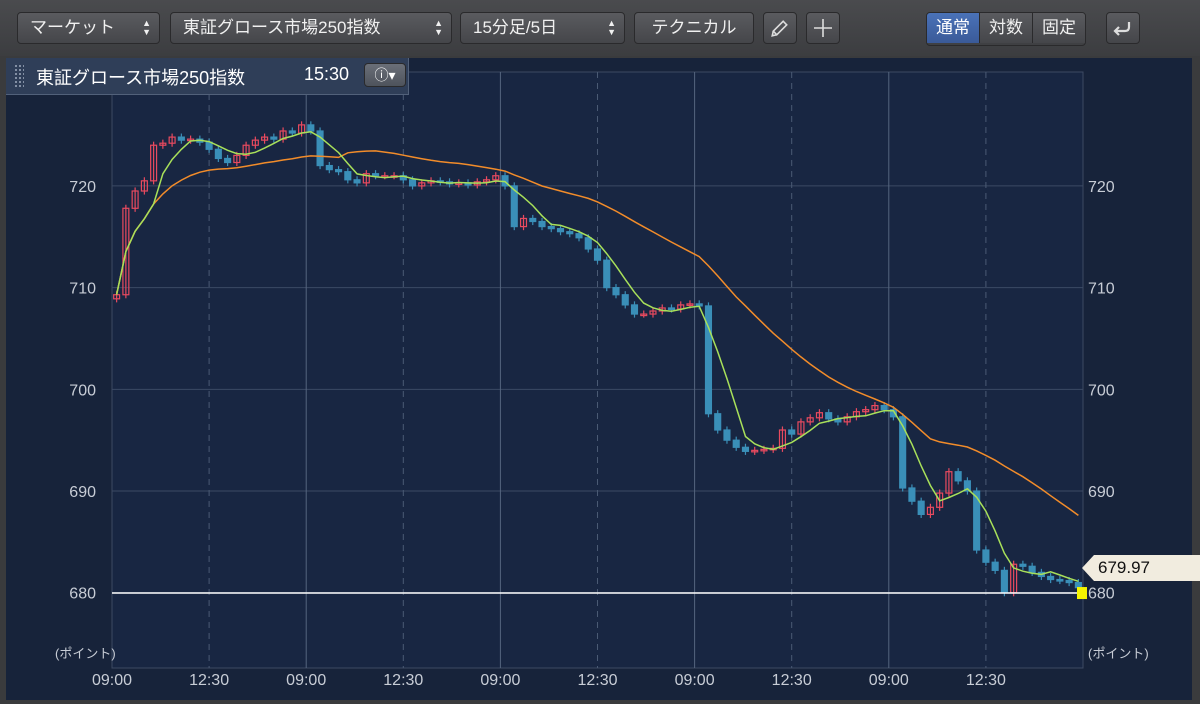  Describe the element at coordinates (82, 390) in the screenshot. I see `y-tick-label-left: 700` at that location.